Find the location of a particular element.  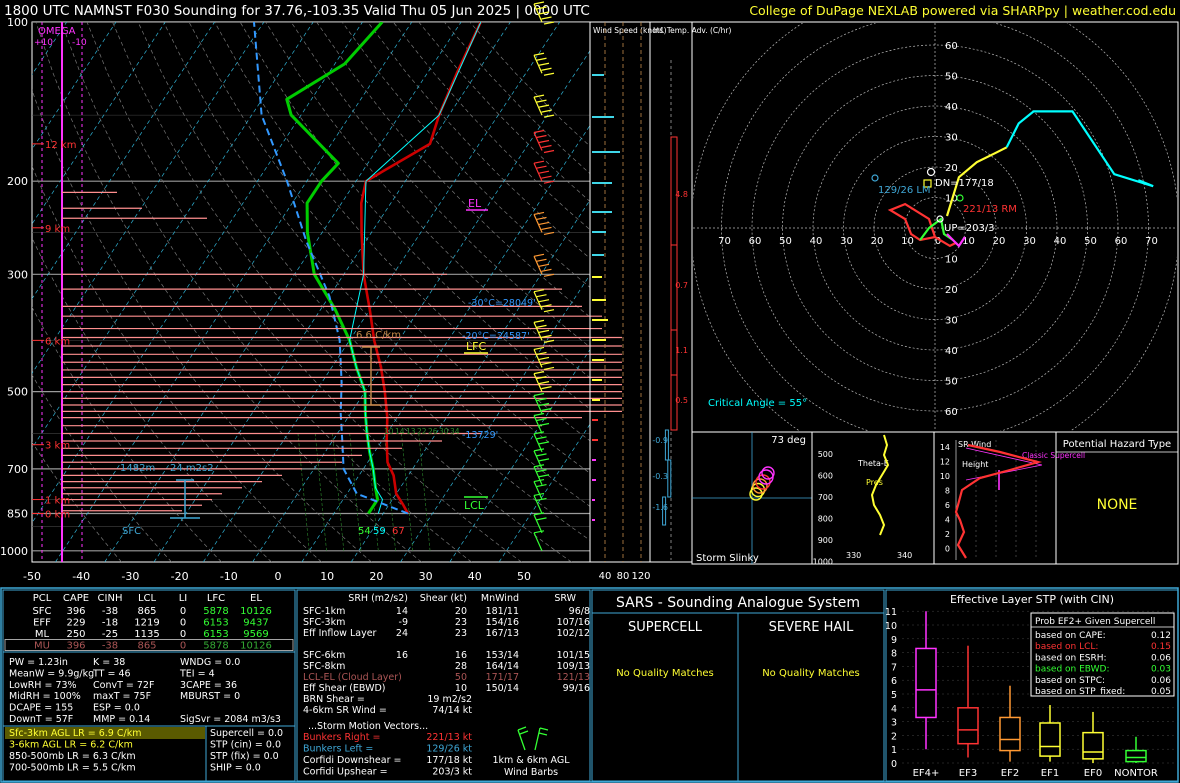

index-cell: TT = 46 is located at coordinates (111, 673).